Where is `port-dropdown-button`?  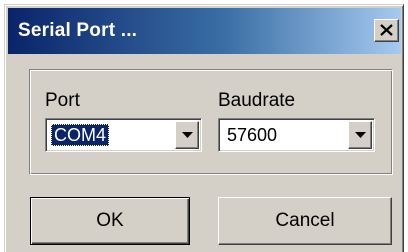 port-dropdown-button is located at coordinates (187, 135).